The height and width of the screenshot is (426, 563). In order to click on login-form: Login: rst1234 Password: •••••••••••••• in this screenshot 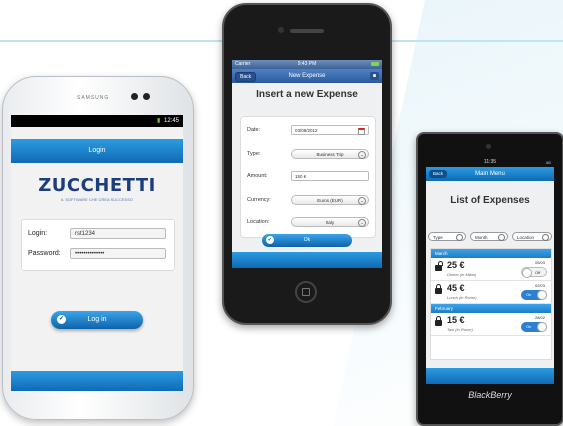, I will do `click(98, 245)`.